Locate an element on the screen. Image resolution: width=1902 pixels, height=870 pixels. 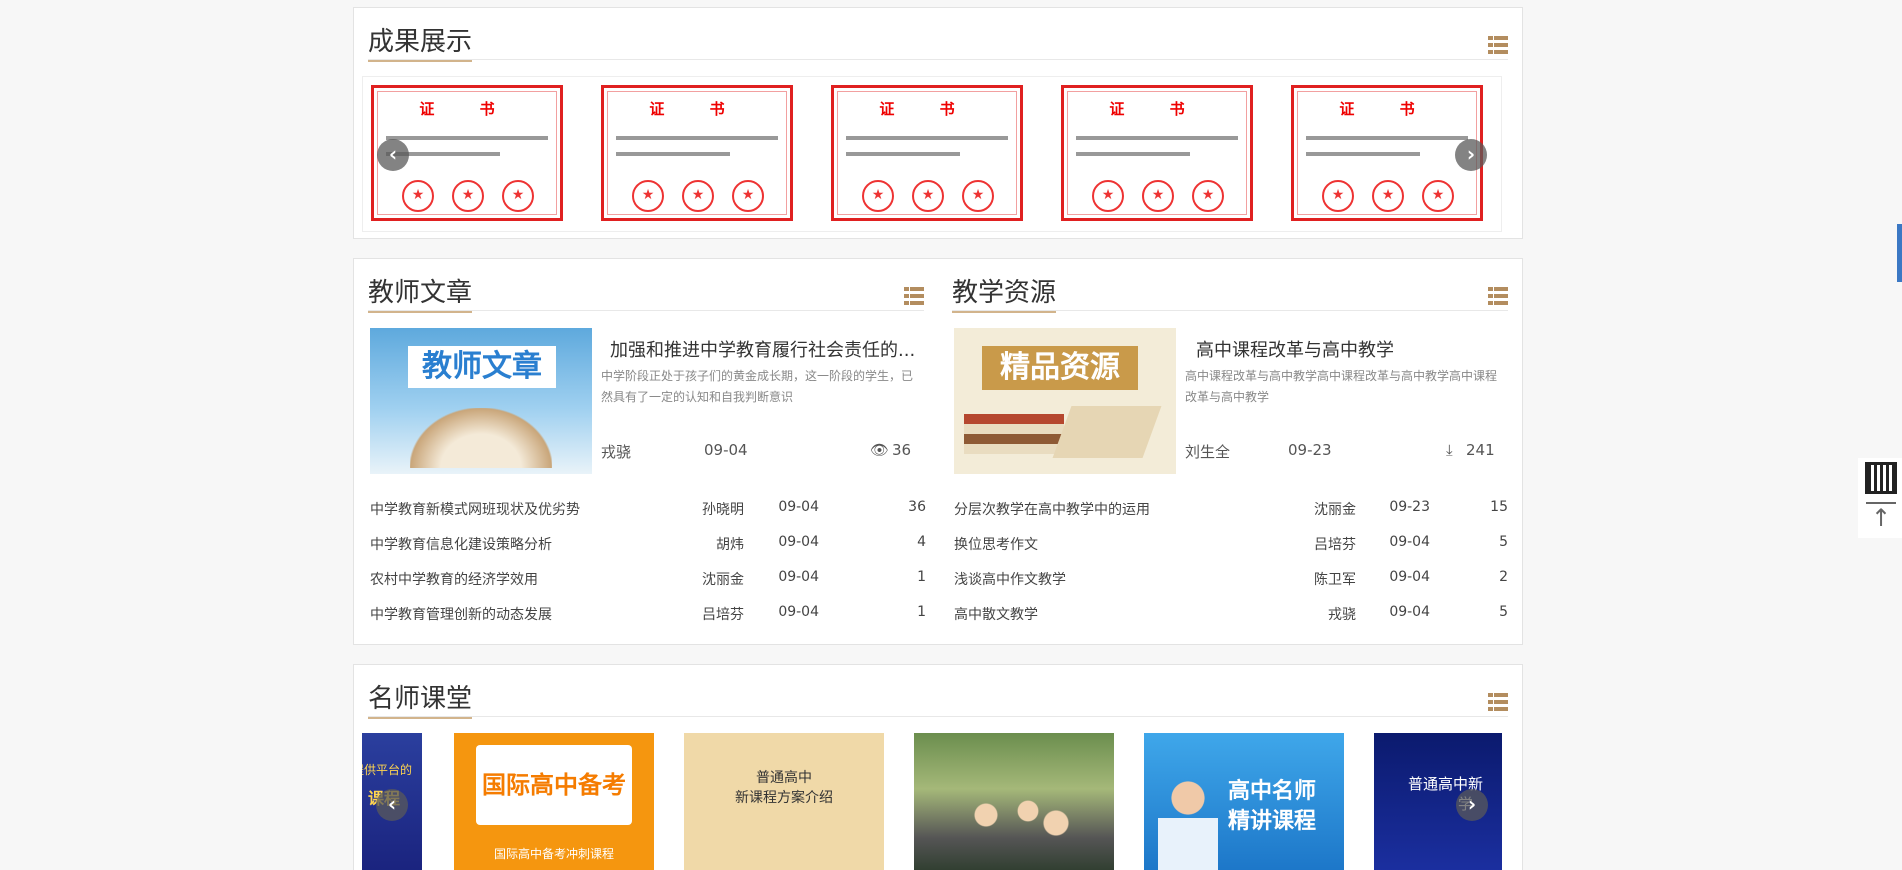
featured-resource-date: 09-23 is located at coordinates (1310, 450).